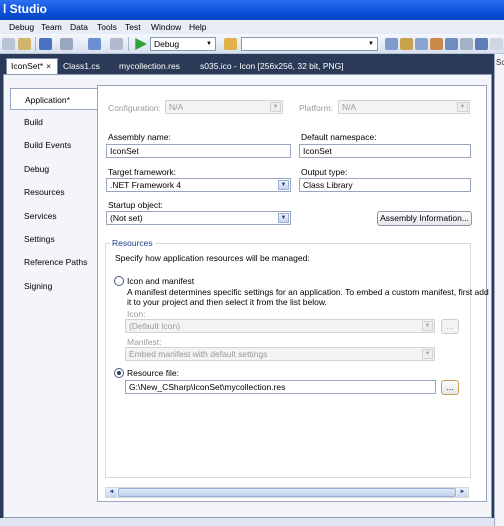 The image size is (504, 526). What do you see at coordinates (79, 27) in the screenshot?
I see `menu-data: Data` at bounding box center [79, 27].